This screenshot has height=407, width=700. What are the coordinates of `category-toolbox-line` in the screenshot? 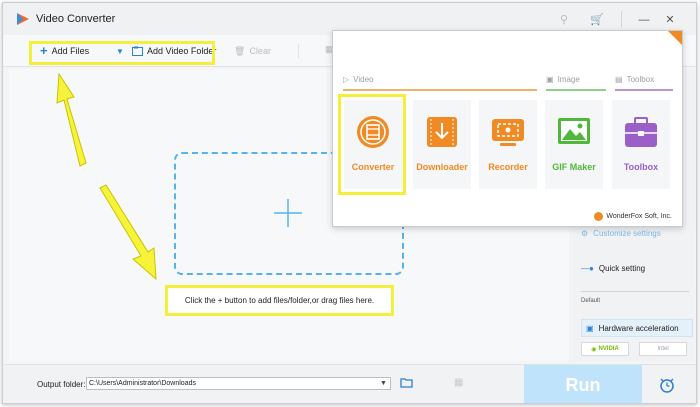 It's located at (644, 90).